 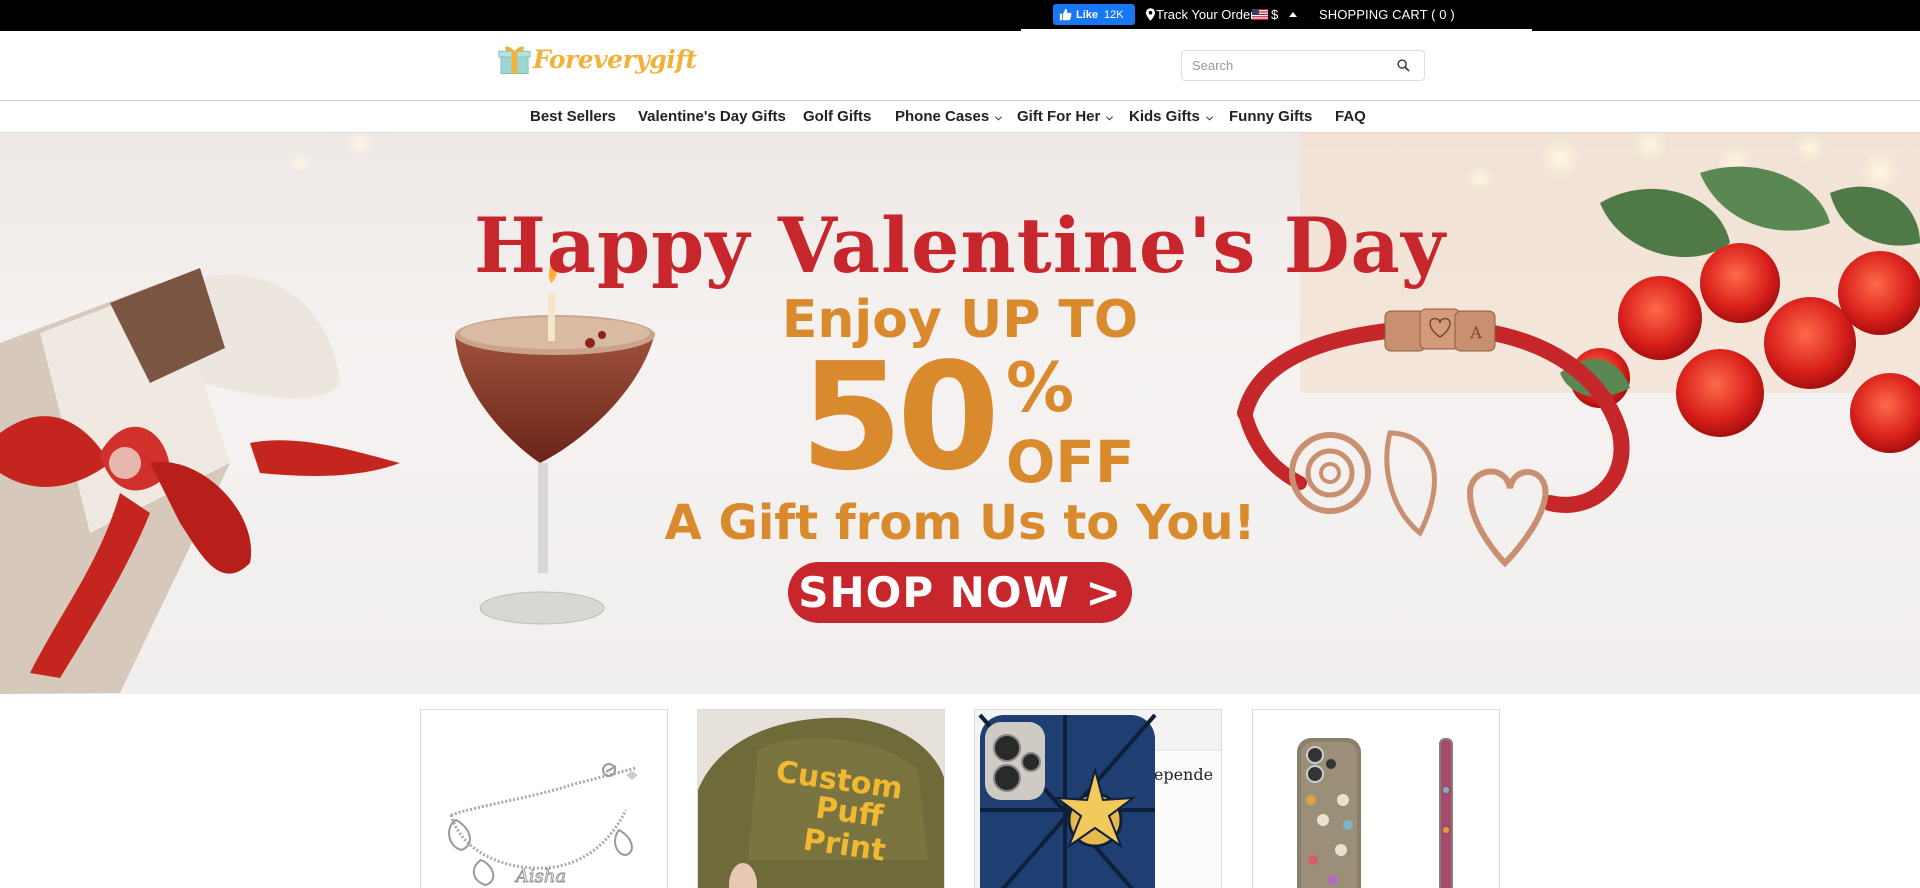 What do you see at coordinates (960, 66) in the screenshot?
I see `site-header: Foreverygift` at bounding box center [960, 66].